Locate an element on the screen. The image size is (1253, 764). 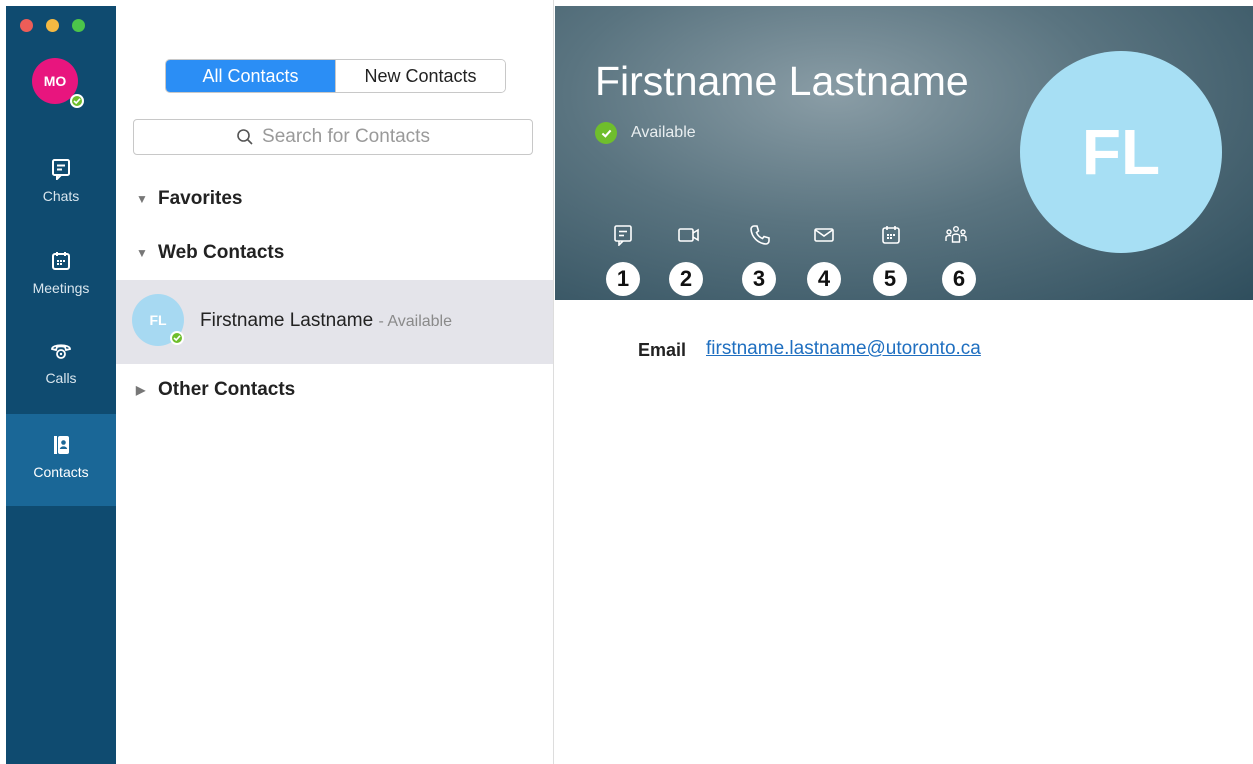
contact-status: - Available is located at coordinates (415, 321).